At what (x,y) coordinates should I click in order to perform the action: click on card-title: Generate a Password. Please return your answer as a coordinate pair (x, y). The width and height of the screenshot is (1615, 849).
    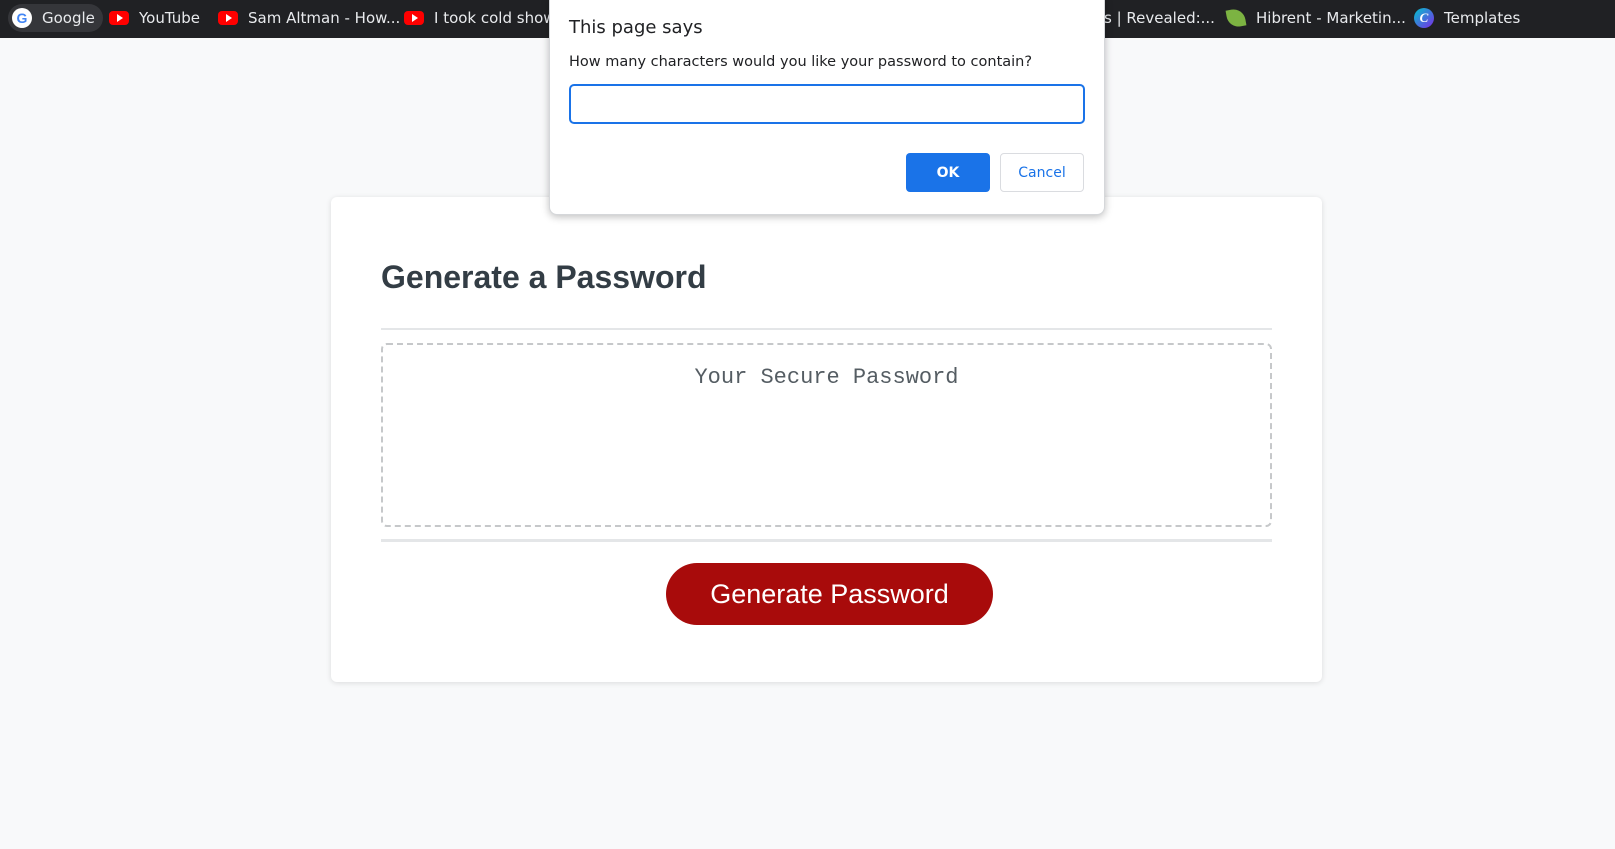
    Looking at the image, I should click on (544, 277).